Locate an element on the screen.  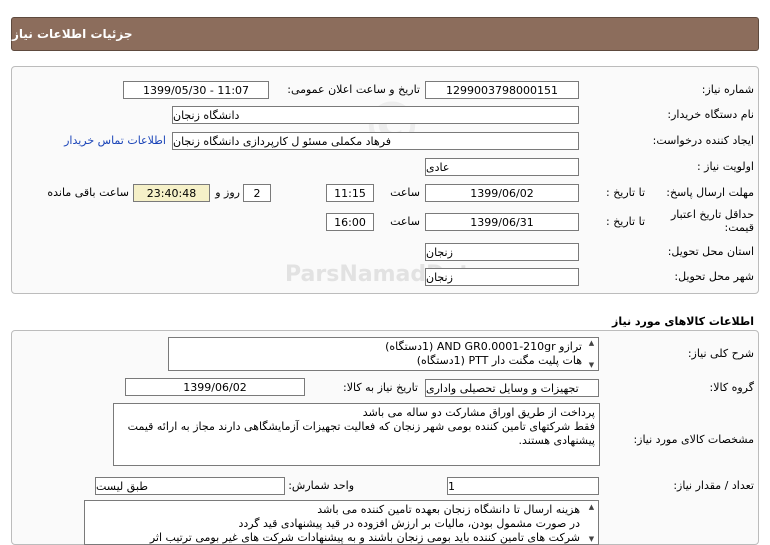
qty-label: تعداد / مقدار نیاز: is located at coordinates (713, 485).